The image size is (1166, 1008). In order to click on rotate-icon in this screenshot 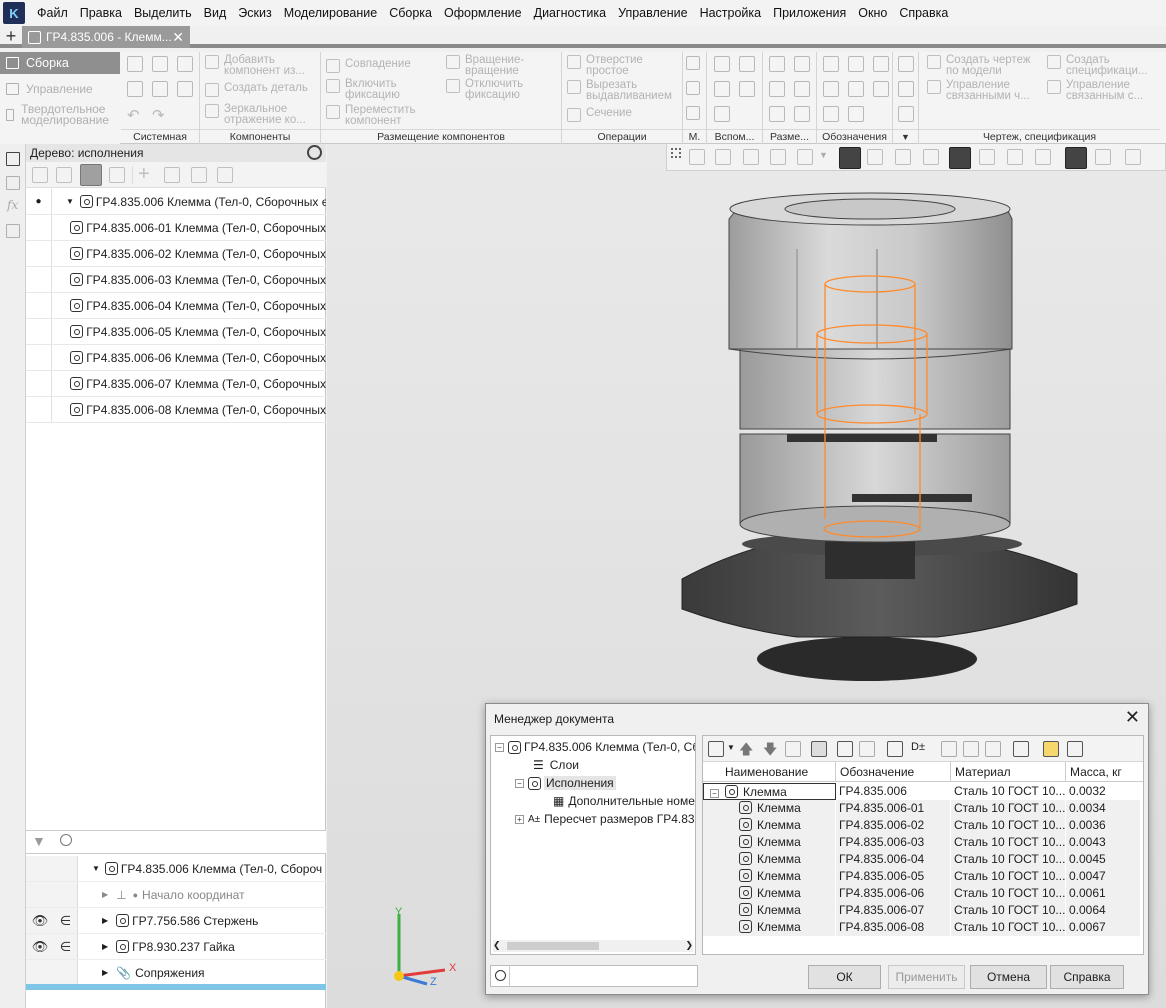, I will do `click(778, 157)`.